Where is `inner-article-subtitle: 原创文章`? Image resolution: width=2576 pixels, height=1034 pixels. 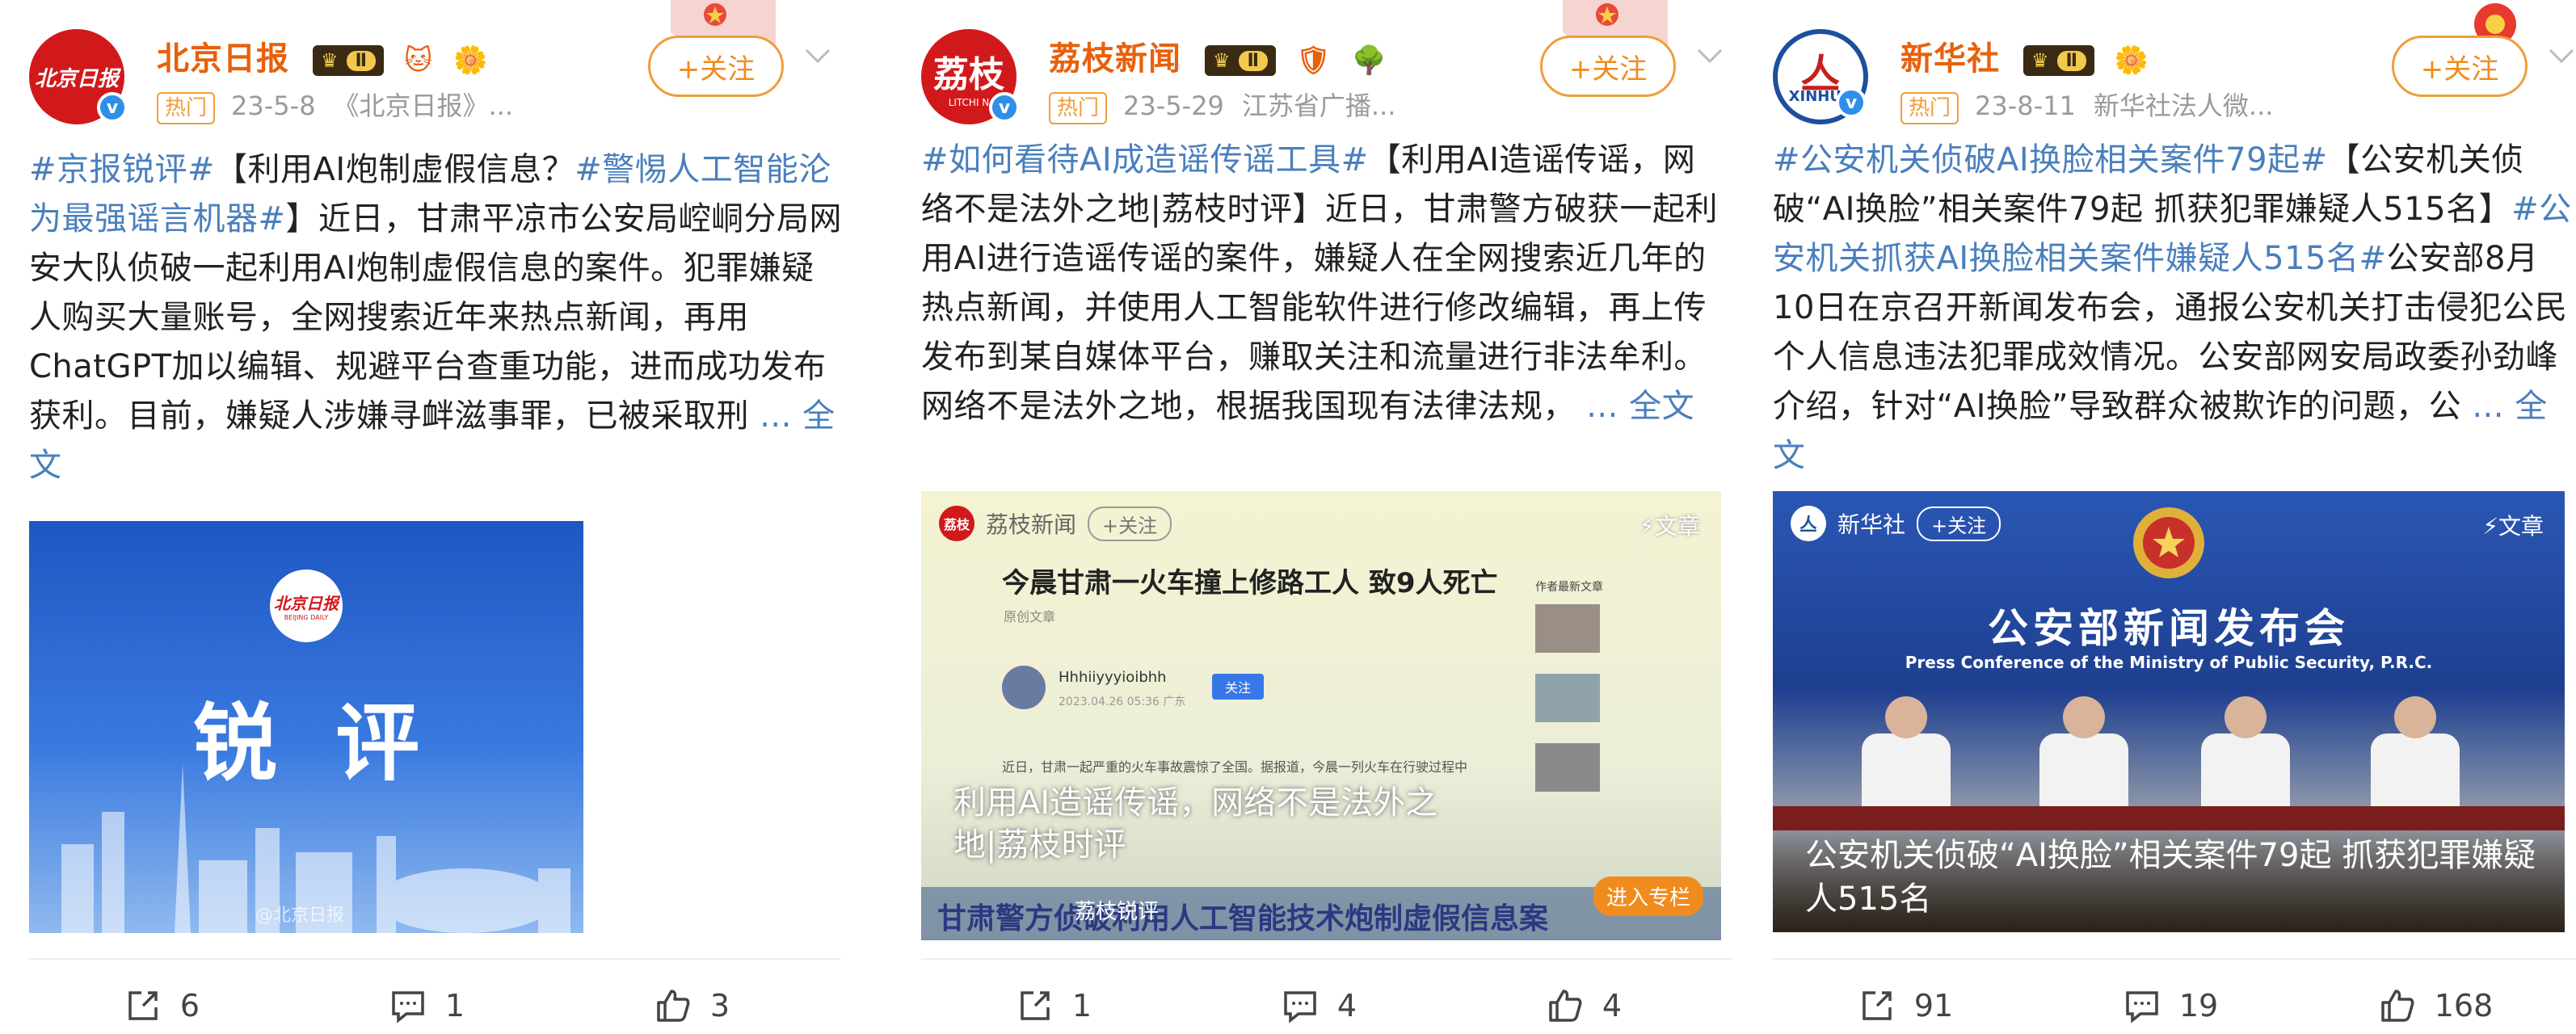
inner-article-subtitle: 原创文章 is located at coordinates (1030, 616).